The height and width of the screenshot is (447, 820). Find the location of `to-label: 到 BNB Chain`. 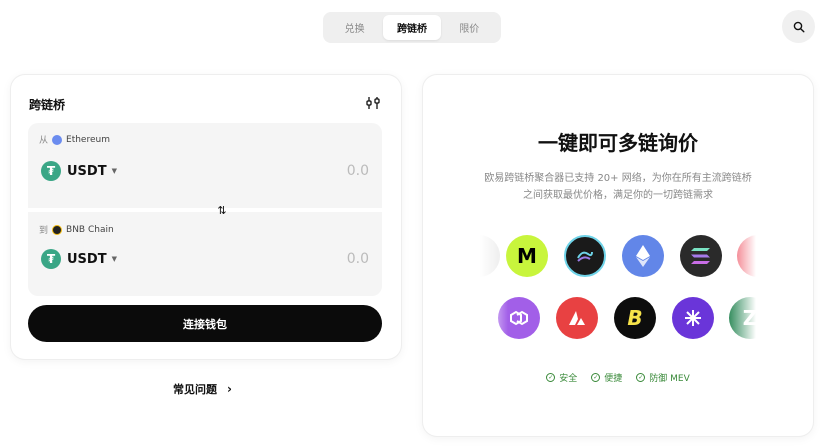

to-label: 到 BNB Chain is located at coordinates (76, 229).